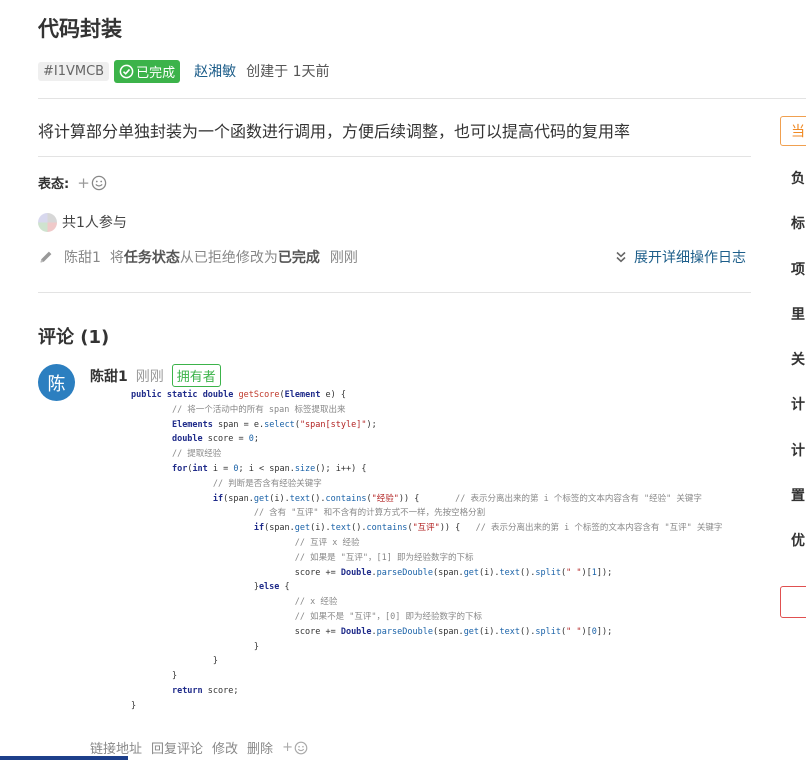  Describe the element at coordinates (74, 337) in the screenshot. I see `comments-title: 评论 (1)` at that location.